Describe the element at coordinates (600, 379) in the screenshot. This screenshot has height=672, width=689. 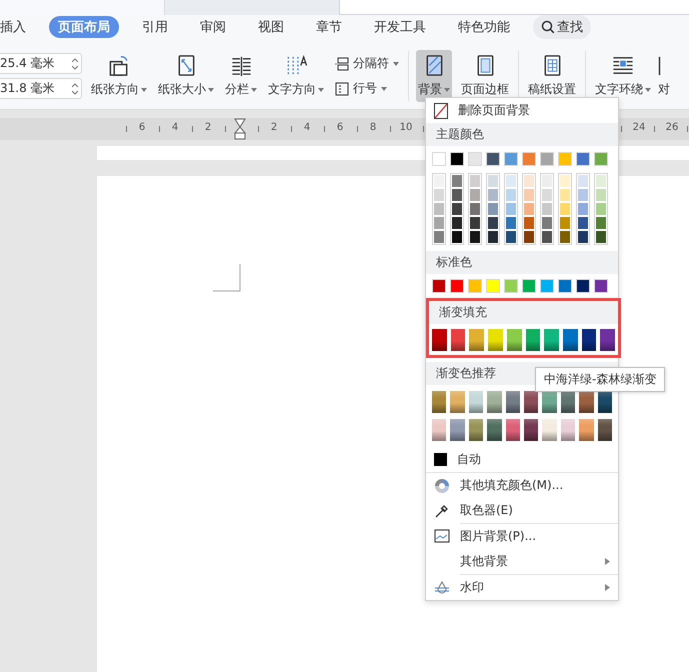
I see `tooltip: 中海洋绿-森林绿渐变` at that location.